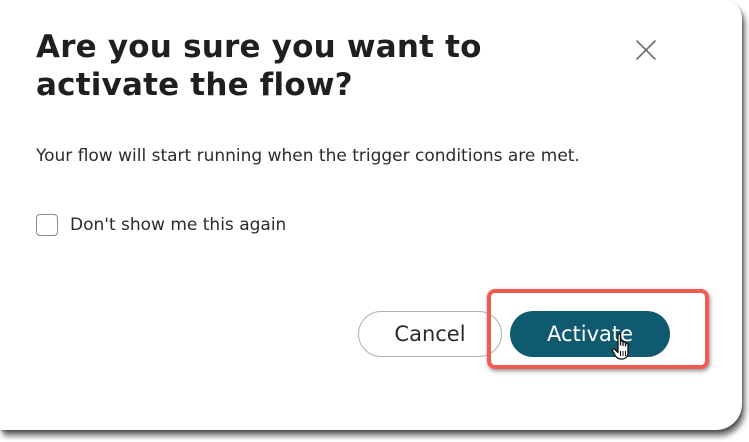 The image size is (749, 442). What do you see at coordinates (178, 225) in the screenshot?
I see `dont-show-again-label: Don't show me this again` at bounding box center [178, 225].